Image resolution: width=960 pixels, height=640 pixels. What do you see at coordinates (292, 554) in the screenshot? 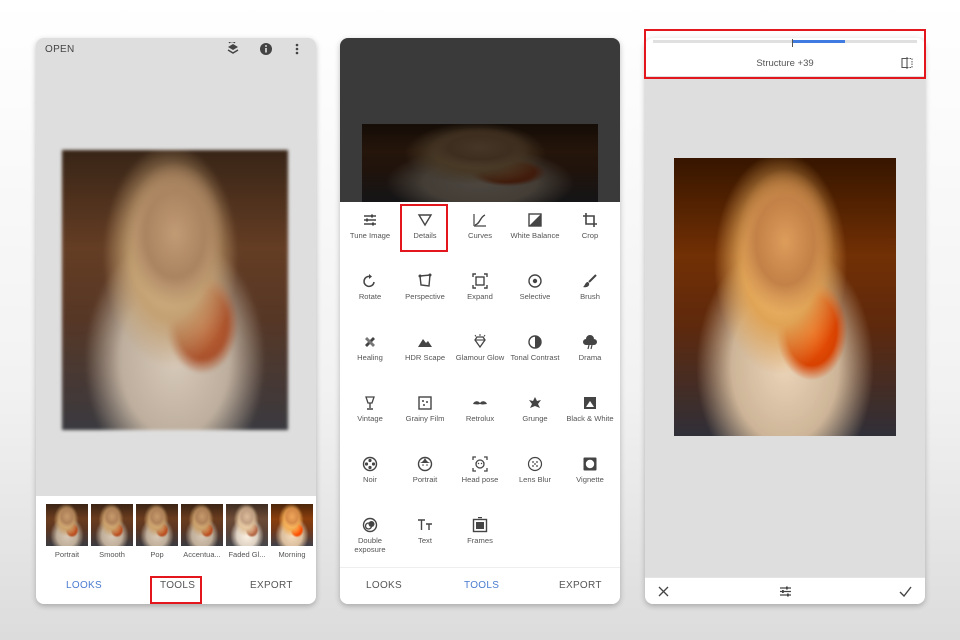
I see `look-label: Morning` at bounding box center [292, 554].